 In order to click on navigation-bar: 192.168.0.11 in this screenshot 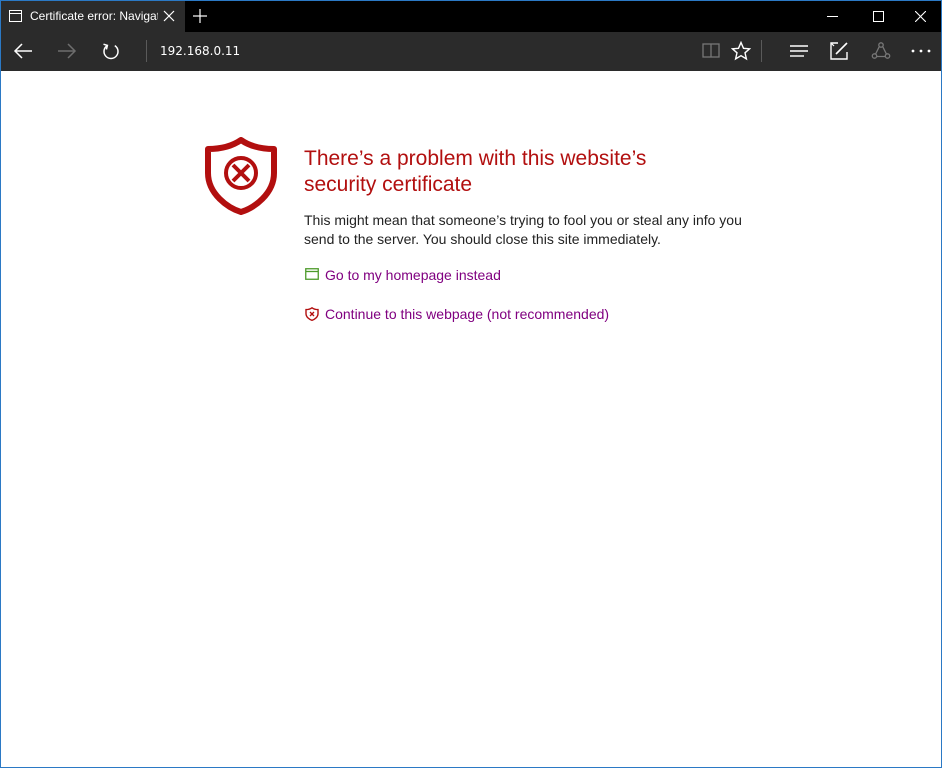, I will do `click(471, 51)`.